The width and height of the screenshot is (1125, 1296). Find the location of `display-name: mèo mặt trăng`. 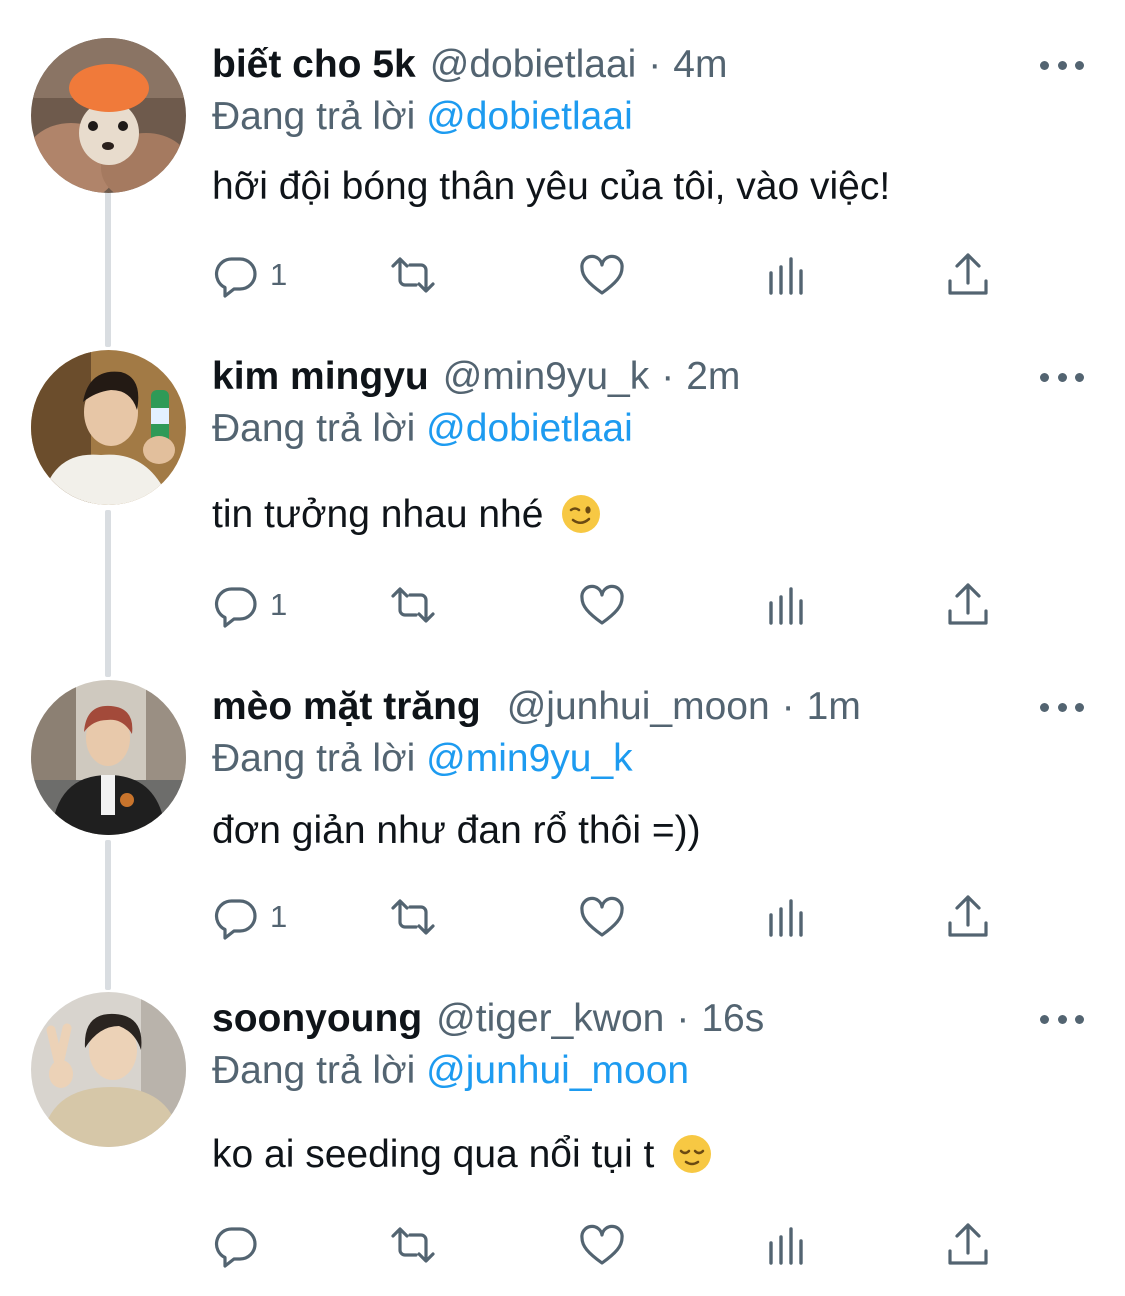

display-name: mèo mặt trăng is located at coordinates (346, 707).